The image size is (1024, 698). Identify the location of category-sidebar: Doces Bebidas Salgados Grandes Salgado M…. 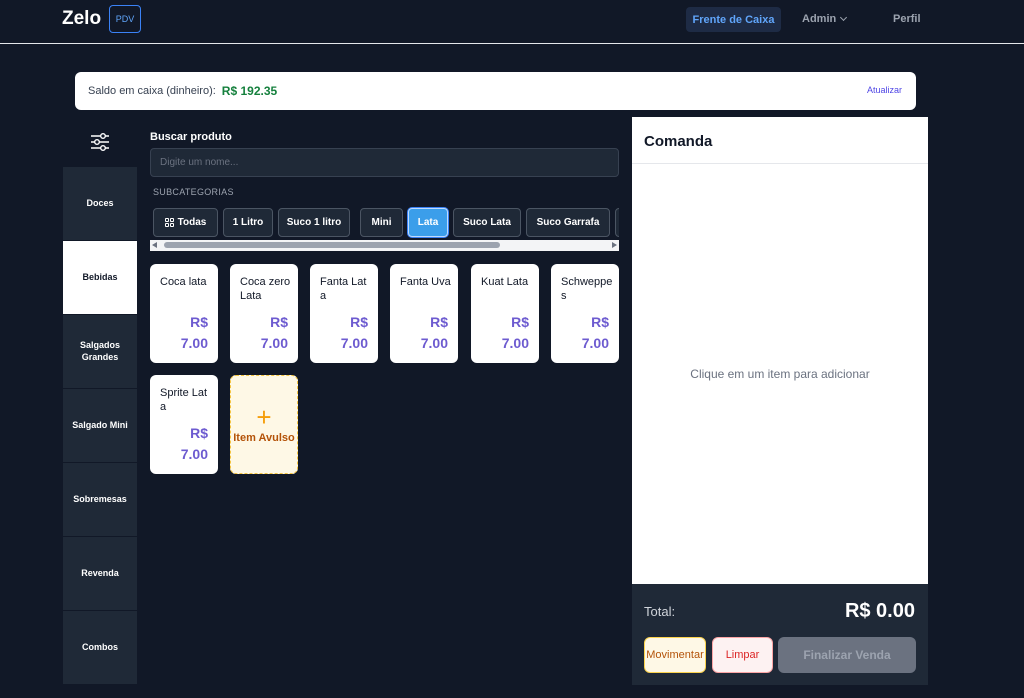
(100, 401).